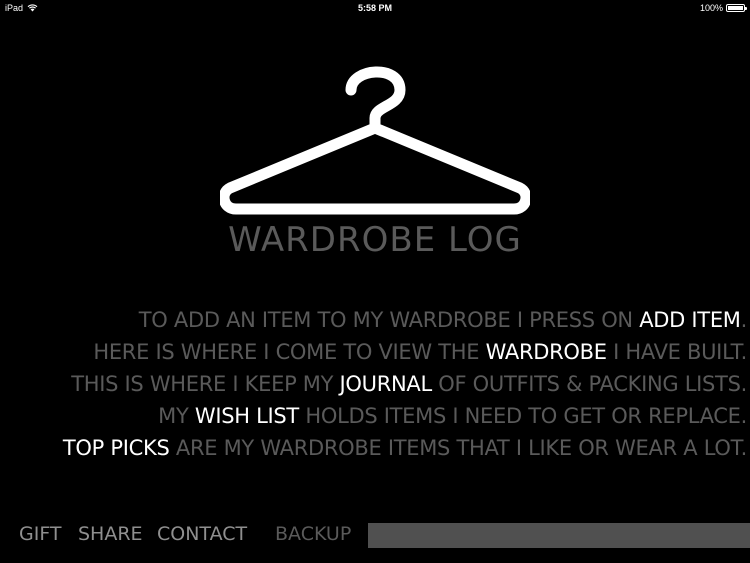 The height and width of the screenshot is (563, 750). What do you see at coordinates (205, 384) in the screenshot?
I see `instruction-text: THIS IS WHERE I KEEP MY` at bounding box center [205, 384].